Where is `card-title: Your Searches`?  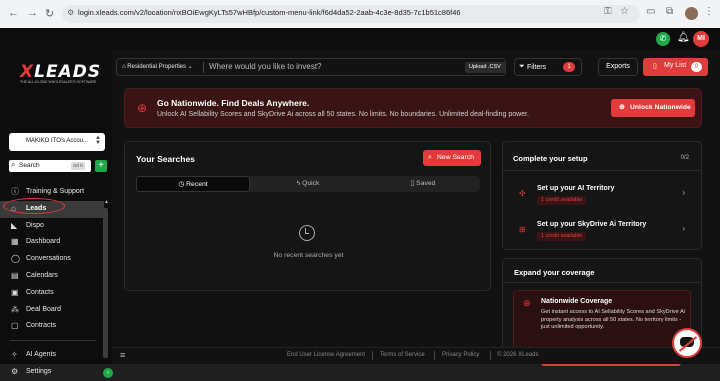 card-title: Your Searches is located at coordinates (165, 159).